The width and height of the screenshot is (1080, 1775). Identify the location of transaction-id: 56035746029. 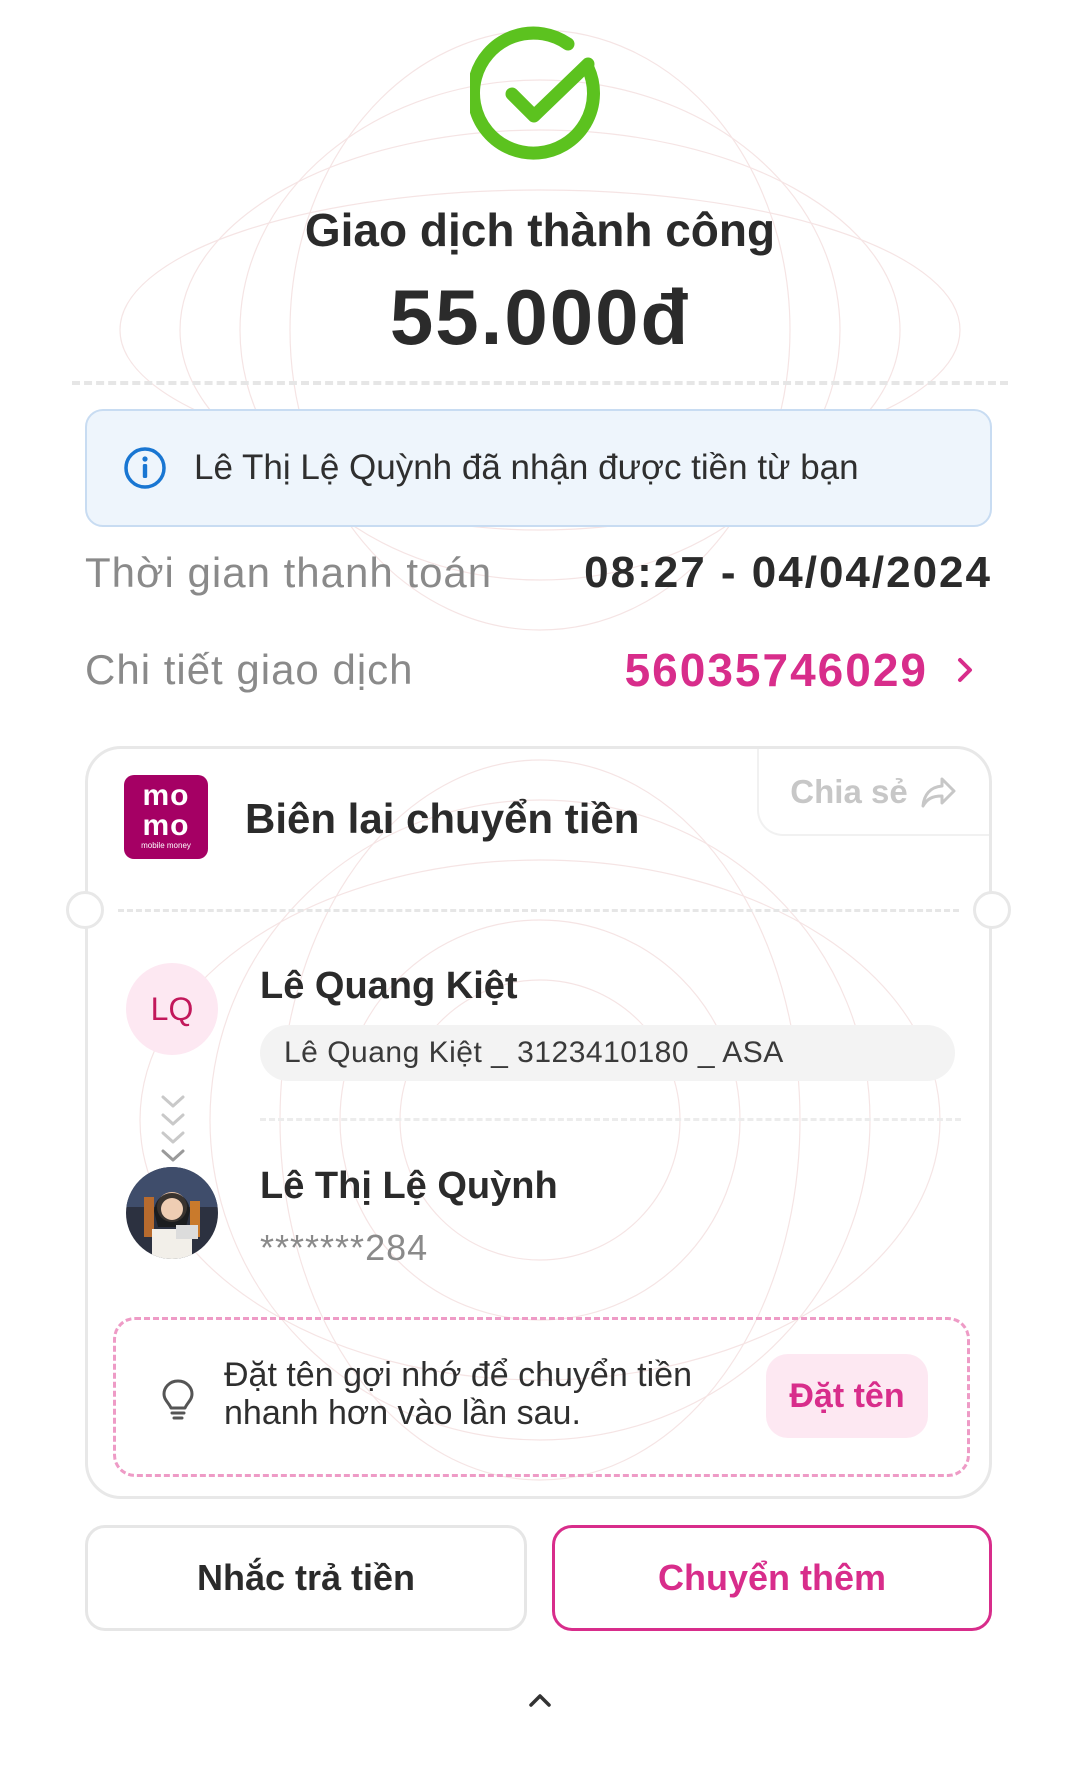
(776, 670).